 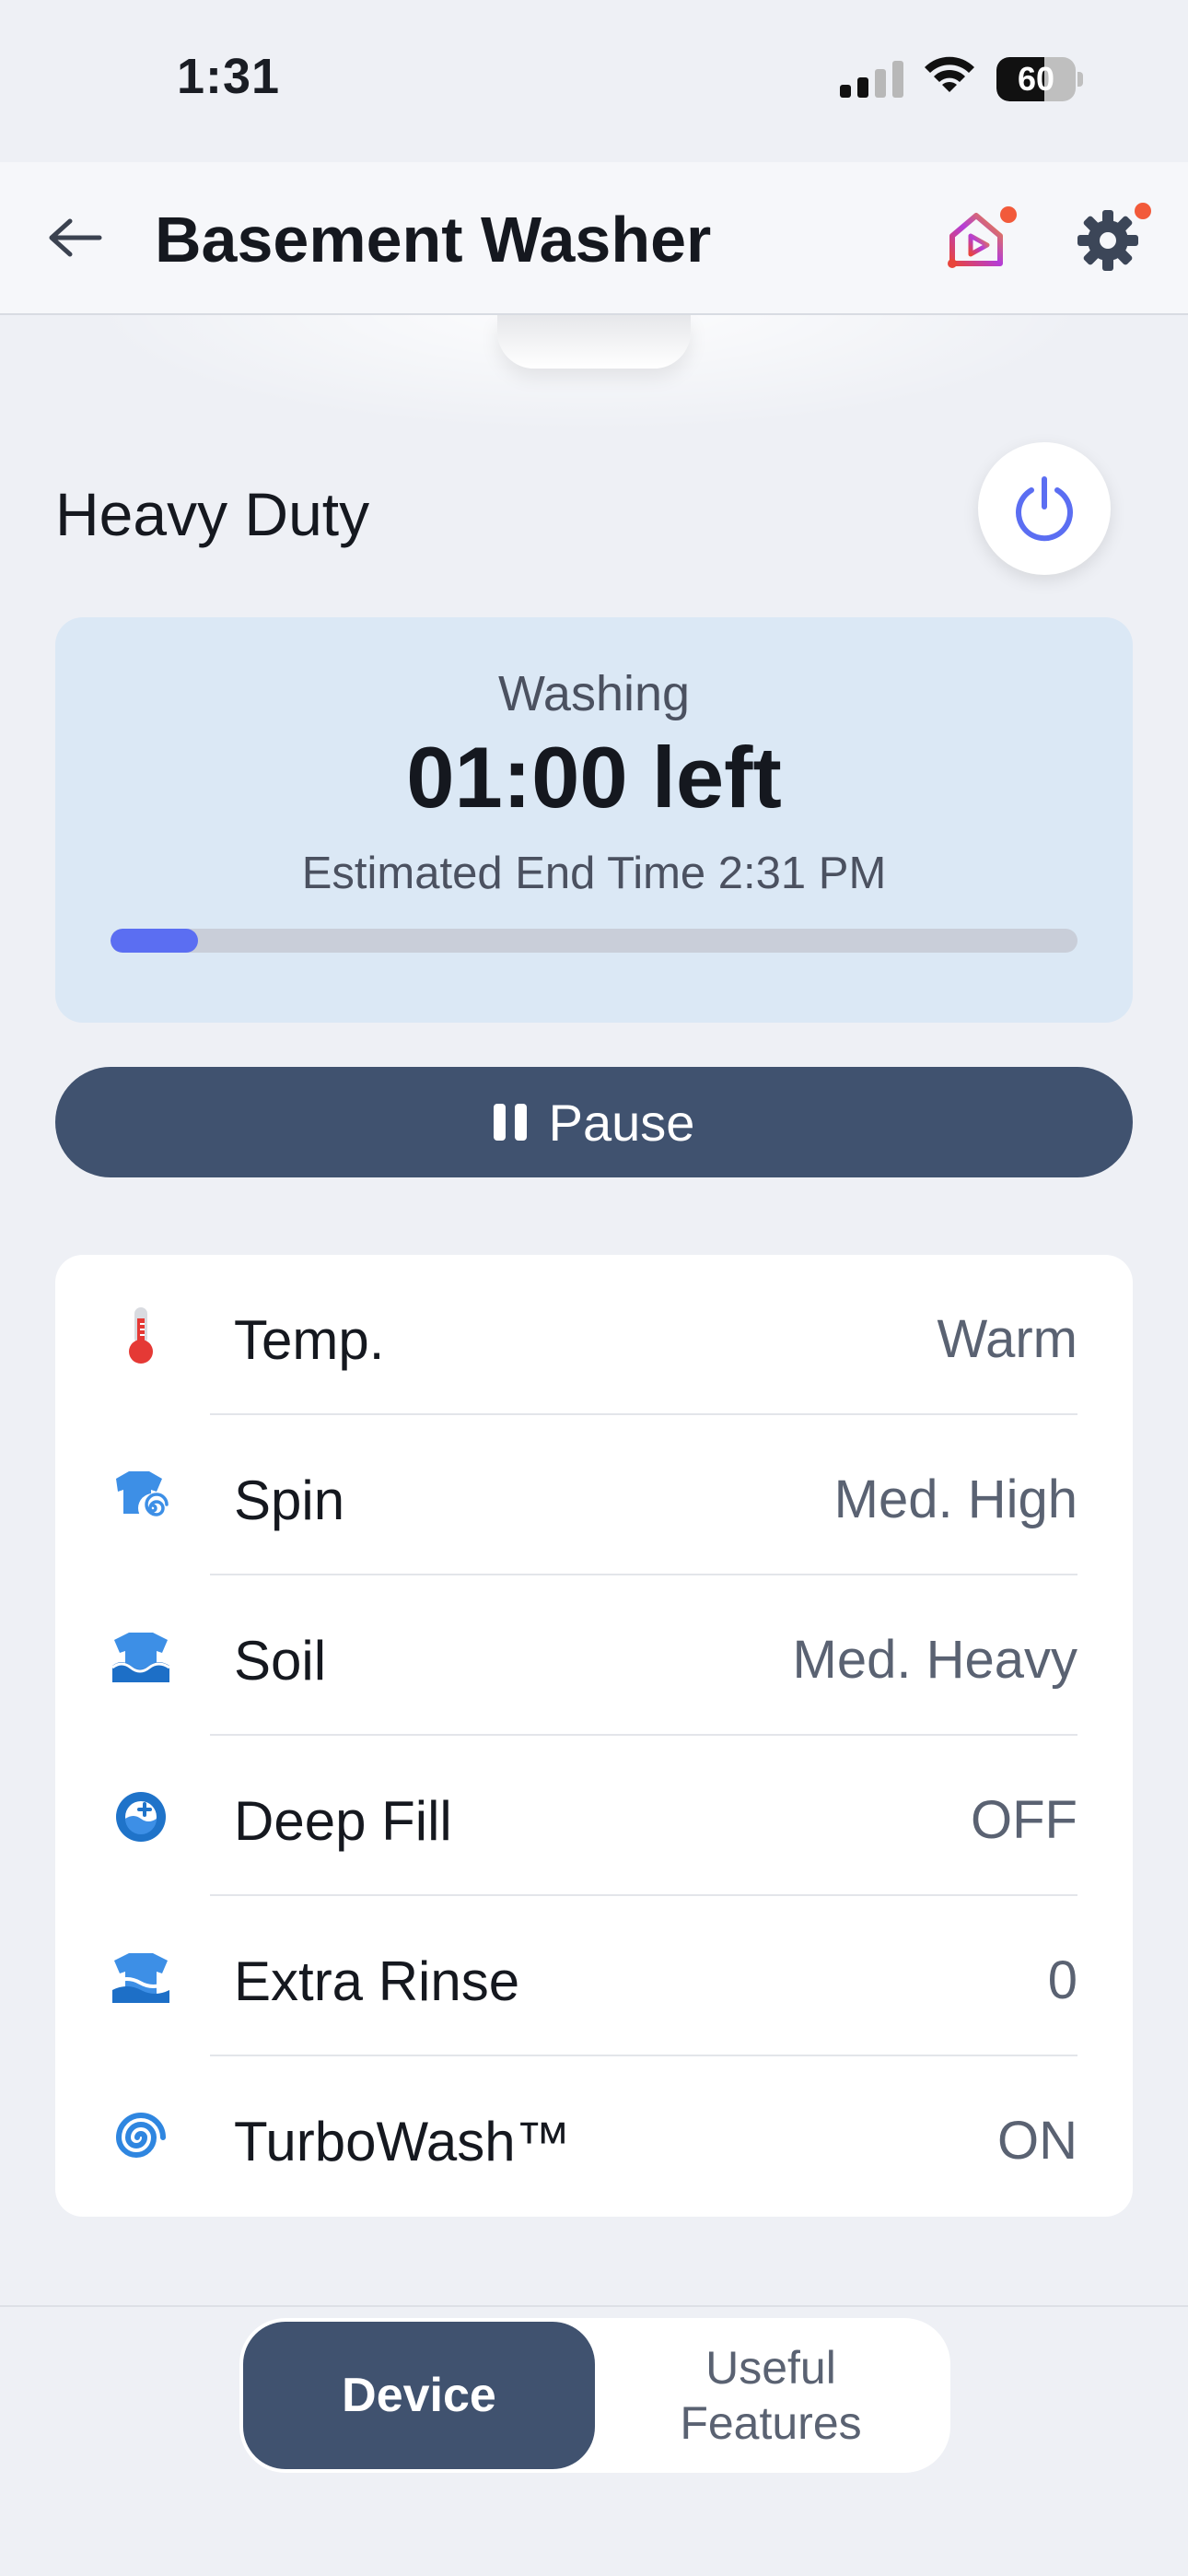 What do you see at coordinates (594, 873) in the screenshot?
I see `estimated-end-time: Estimated End Time 2:31 PM` at bounding box center [594, 873].